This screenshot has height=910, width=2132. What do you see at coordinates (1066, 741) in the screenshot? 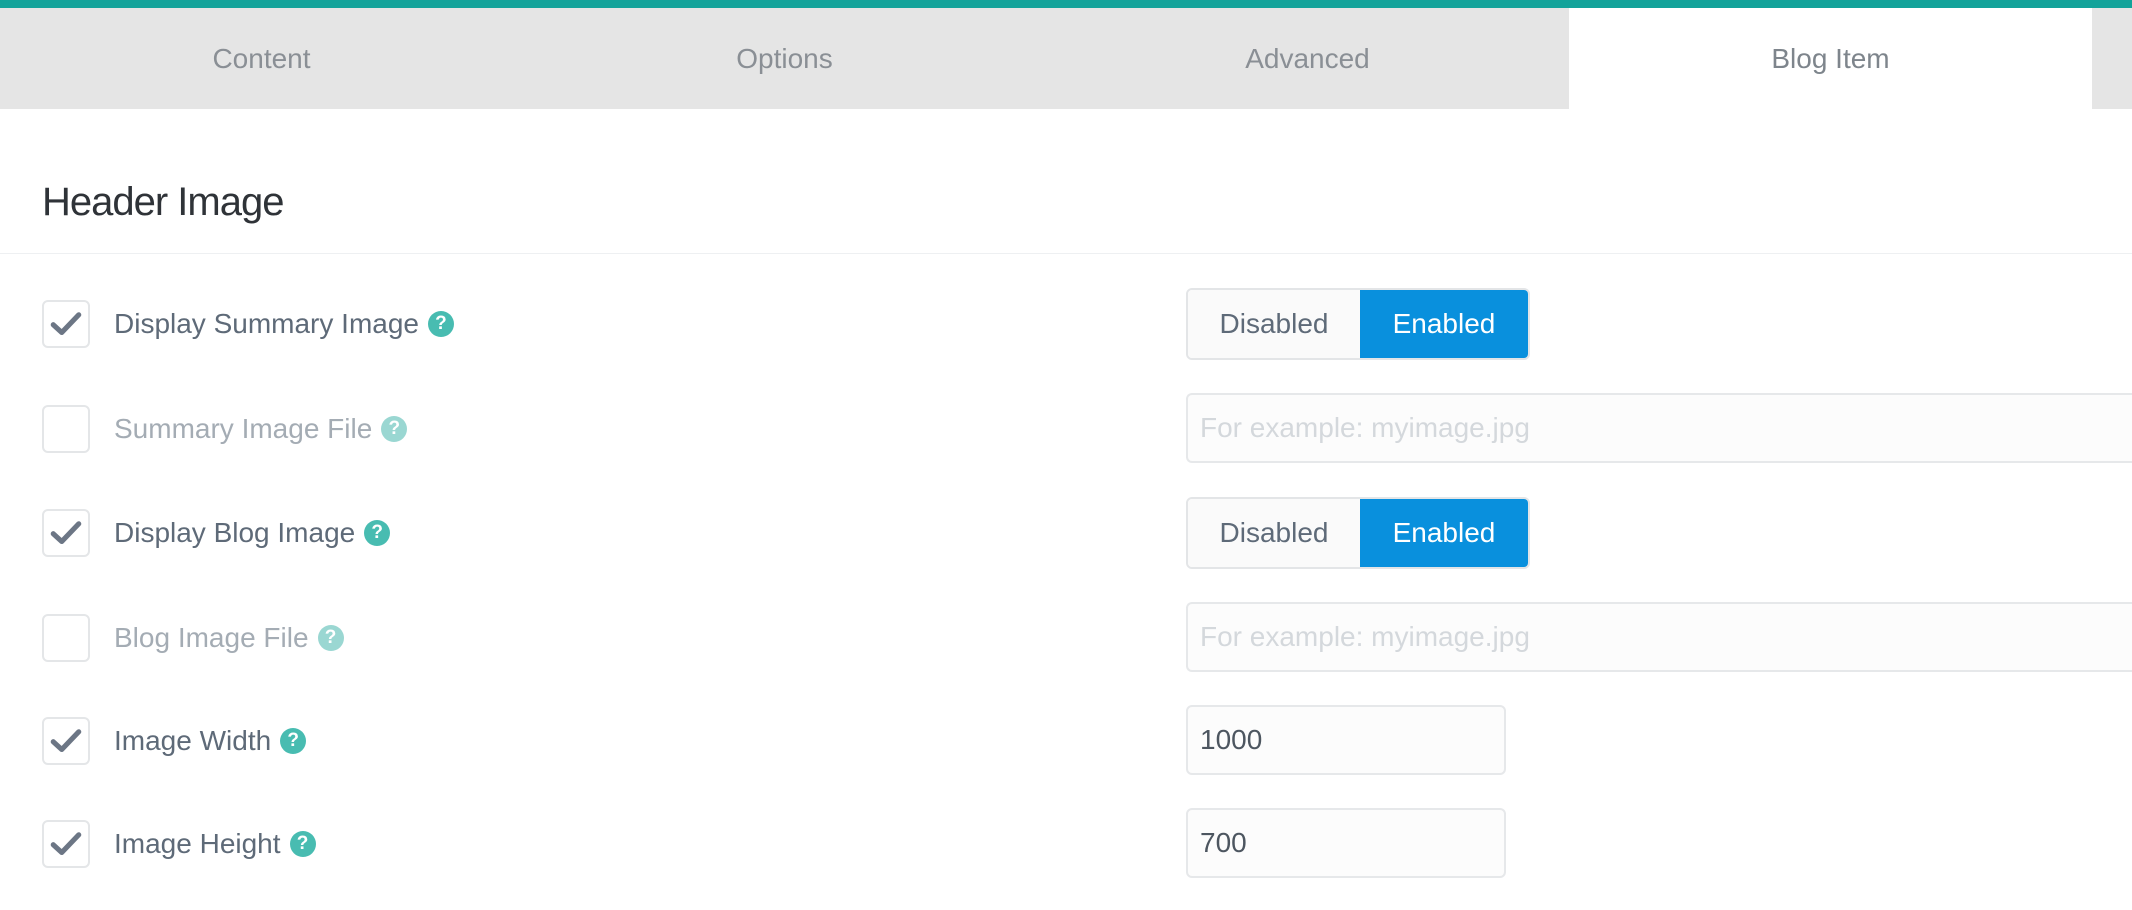
I see `row-image-width: Image Width ?` at bounding box center [1066, 741].